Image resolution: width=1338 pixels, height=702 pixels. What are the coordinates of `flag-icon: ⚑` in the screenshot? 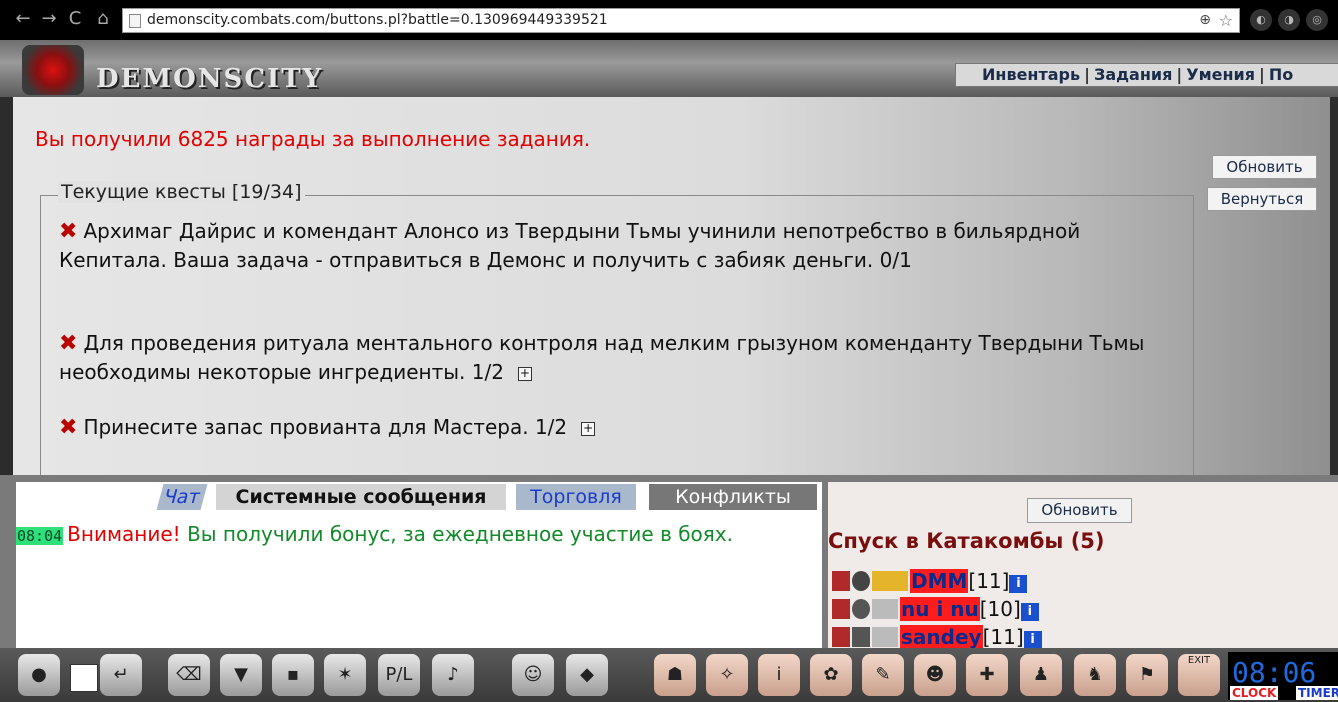 It's located at (1147, 675).